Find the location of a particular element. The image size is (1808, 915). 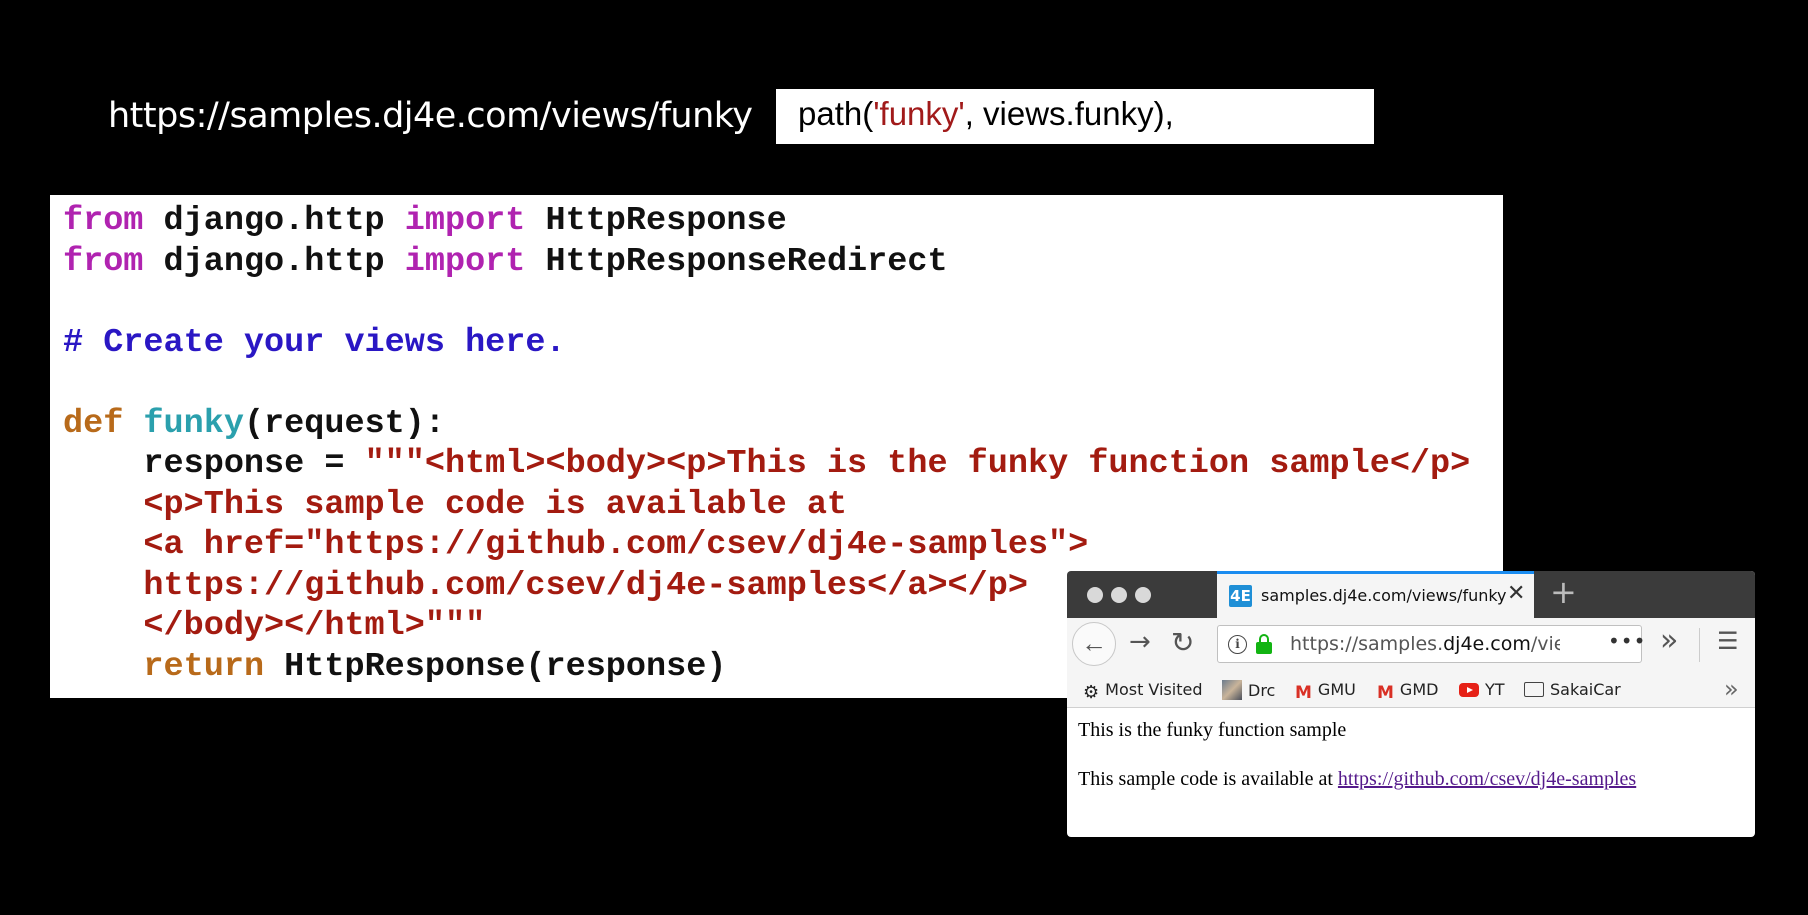

url-domain: dj4e.com is located at coordinates (1487, 644).